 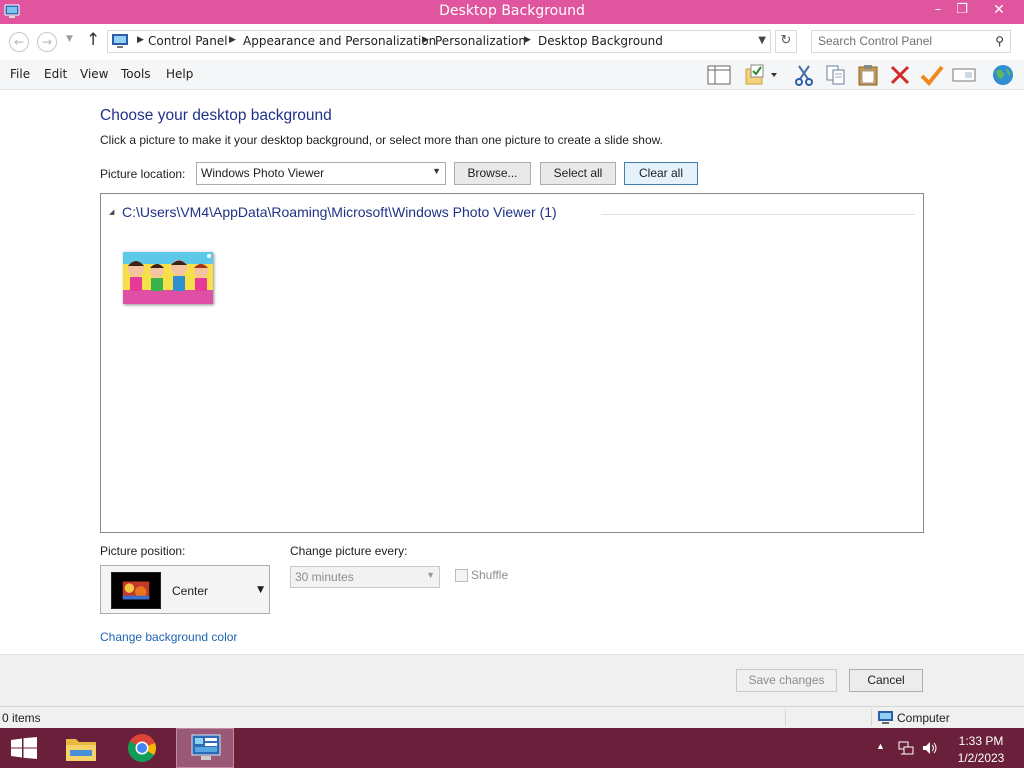 What do you see at coordinates (880, 746) in the screenshot?
I see `show-hidden-icons-button: ▲` at bounding box center [880, 746].